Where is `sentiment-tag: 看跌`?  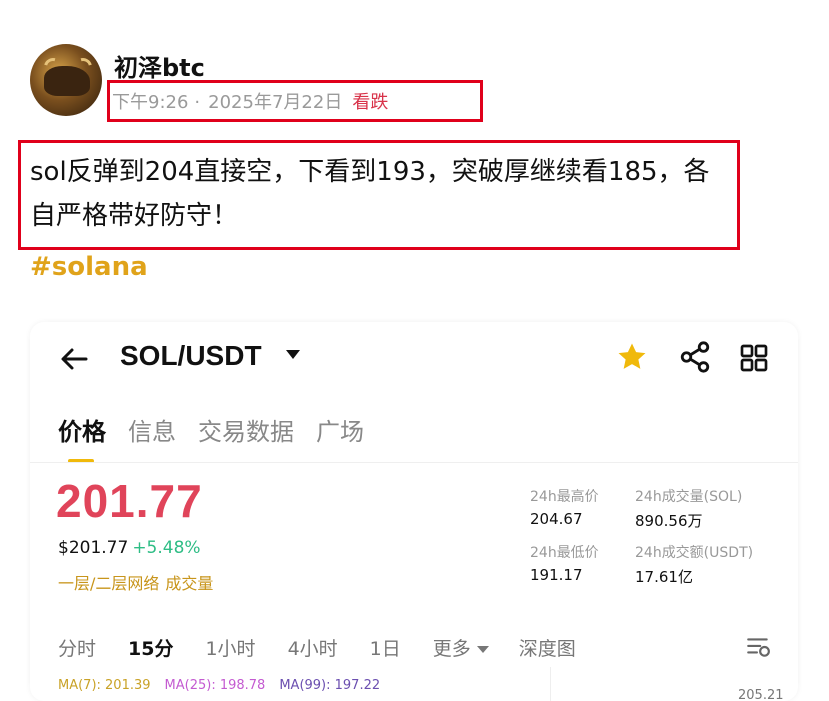 sentiment-tag: 看跌 is located at coordinates (370, 102).